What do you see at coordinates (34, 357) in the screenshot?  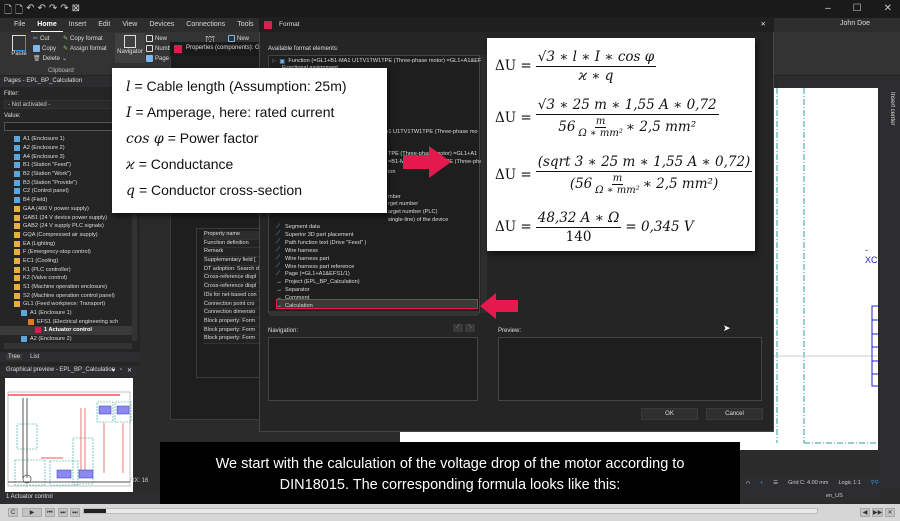 I see `tab-list: List` at bounding box center [34, 357].